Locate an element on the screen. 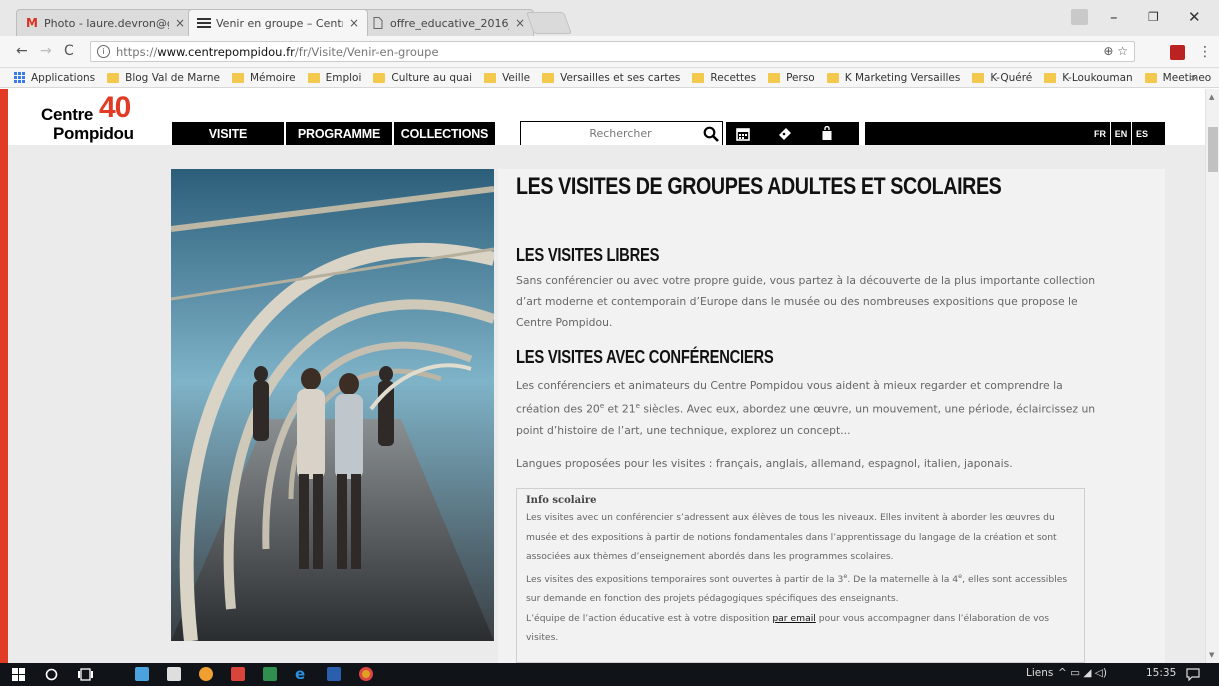  nav-programme: PROGRAMME is located at coordinates (339, 133).